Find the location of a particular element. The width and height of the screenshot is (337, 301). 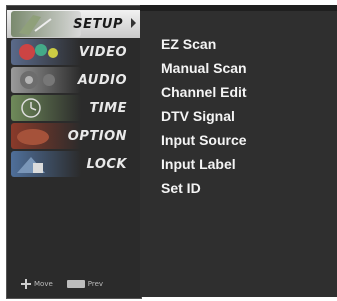

menu-item-audio: AUDIO is located at coordinates (74, 80).